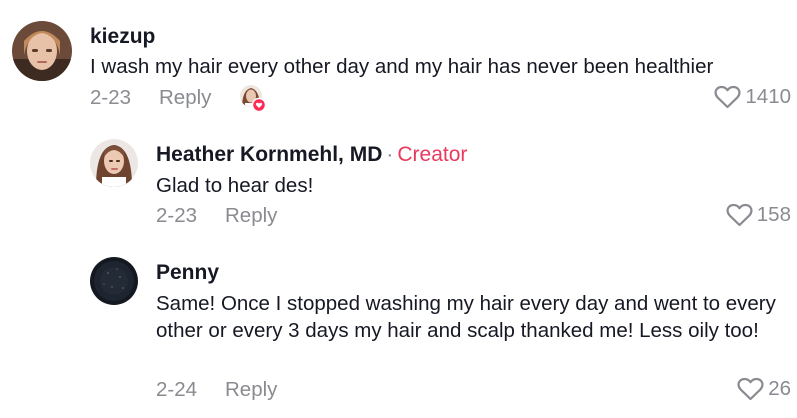 This screenshot has width=797, height=418. What do you see at coordinates (768, 96) in the screenshot?
I see `like-count: 1410` at bounding box center [768, 96].